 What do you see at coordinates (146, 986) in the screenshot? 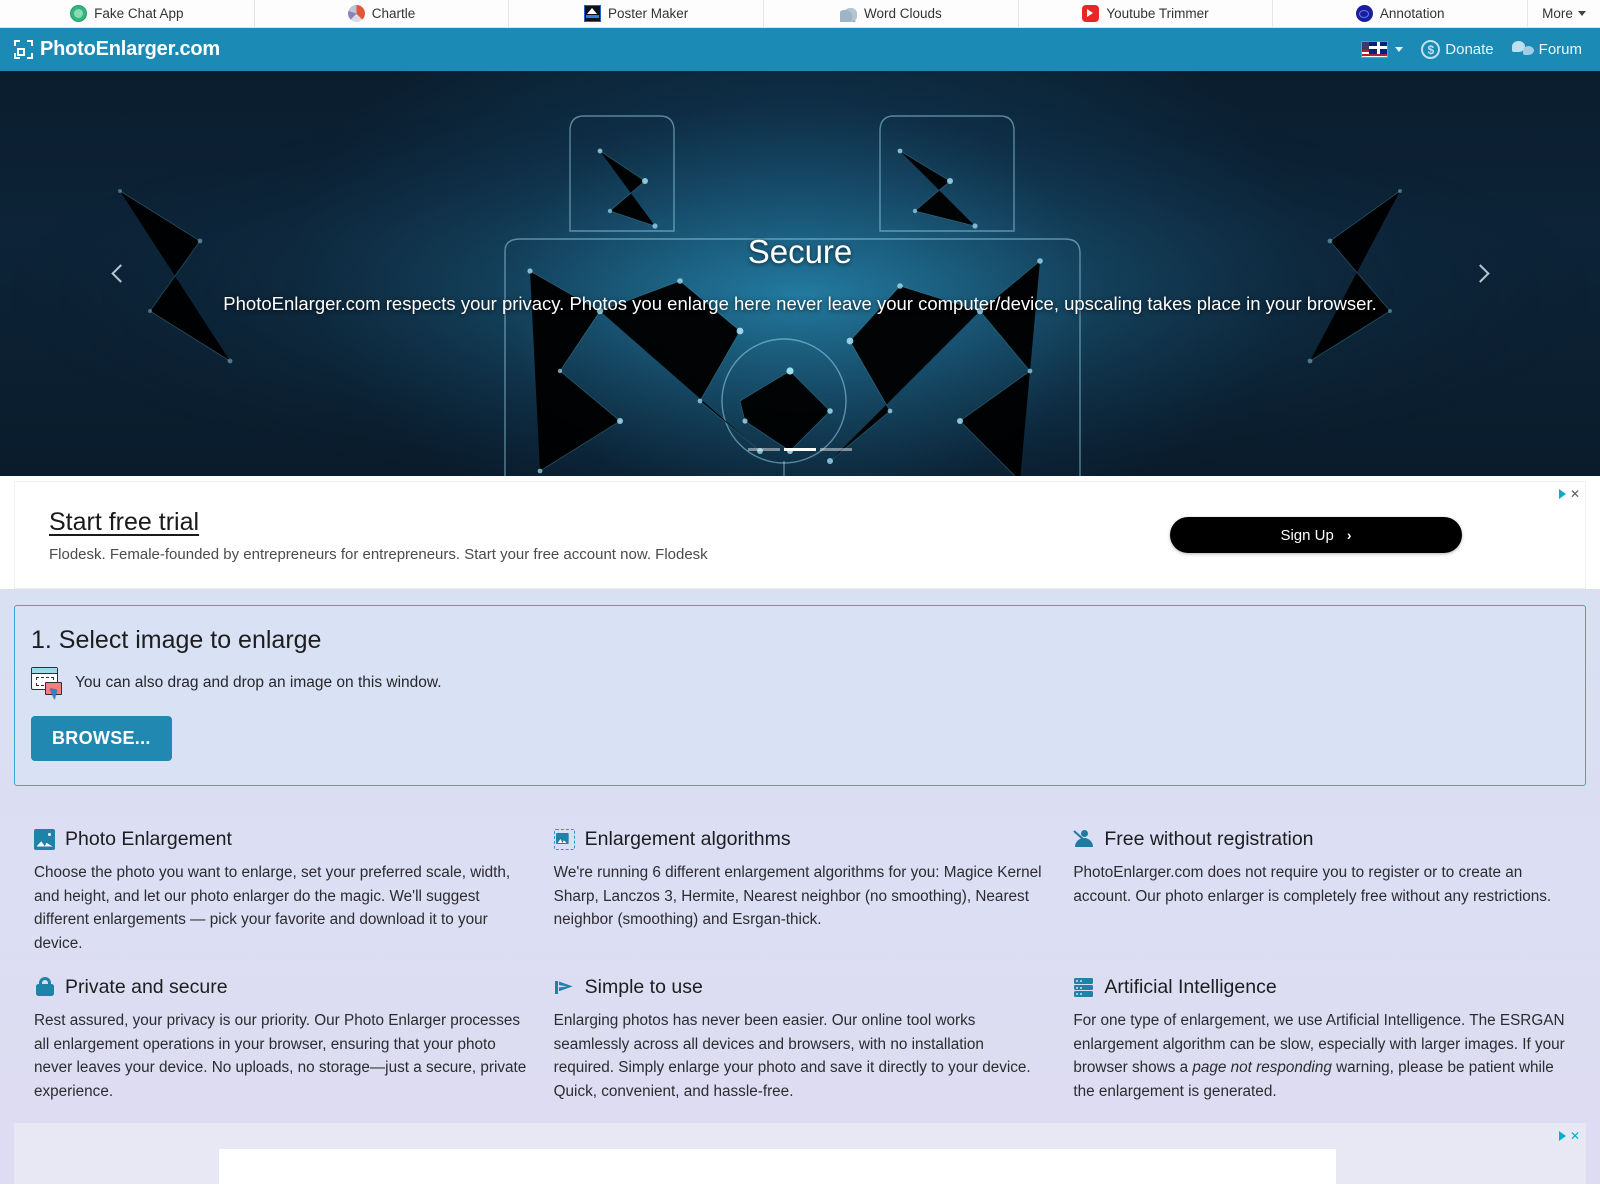
I see `feature-title: Private and secure` at bounding box center [146, 986].